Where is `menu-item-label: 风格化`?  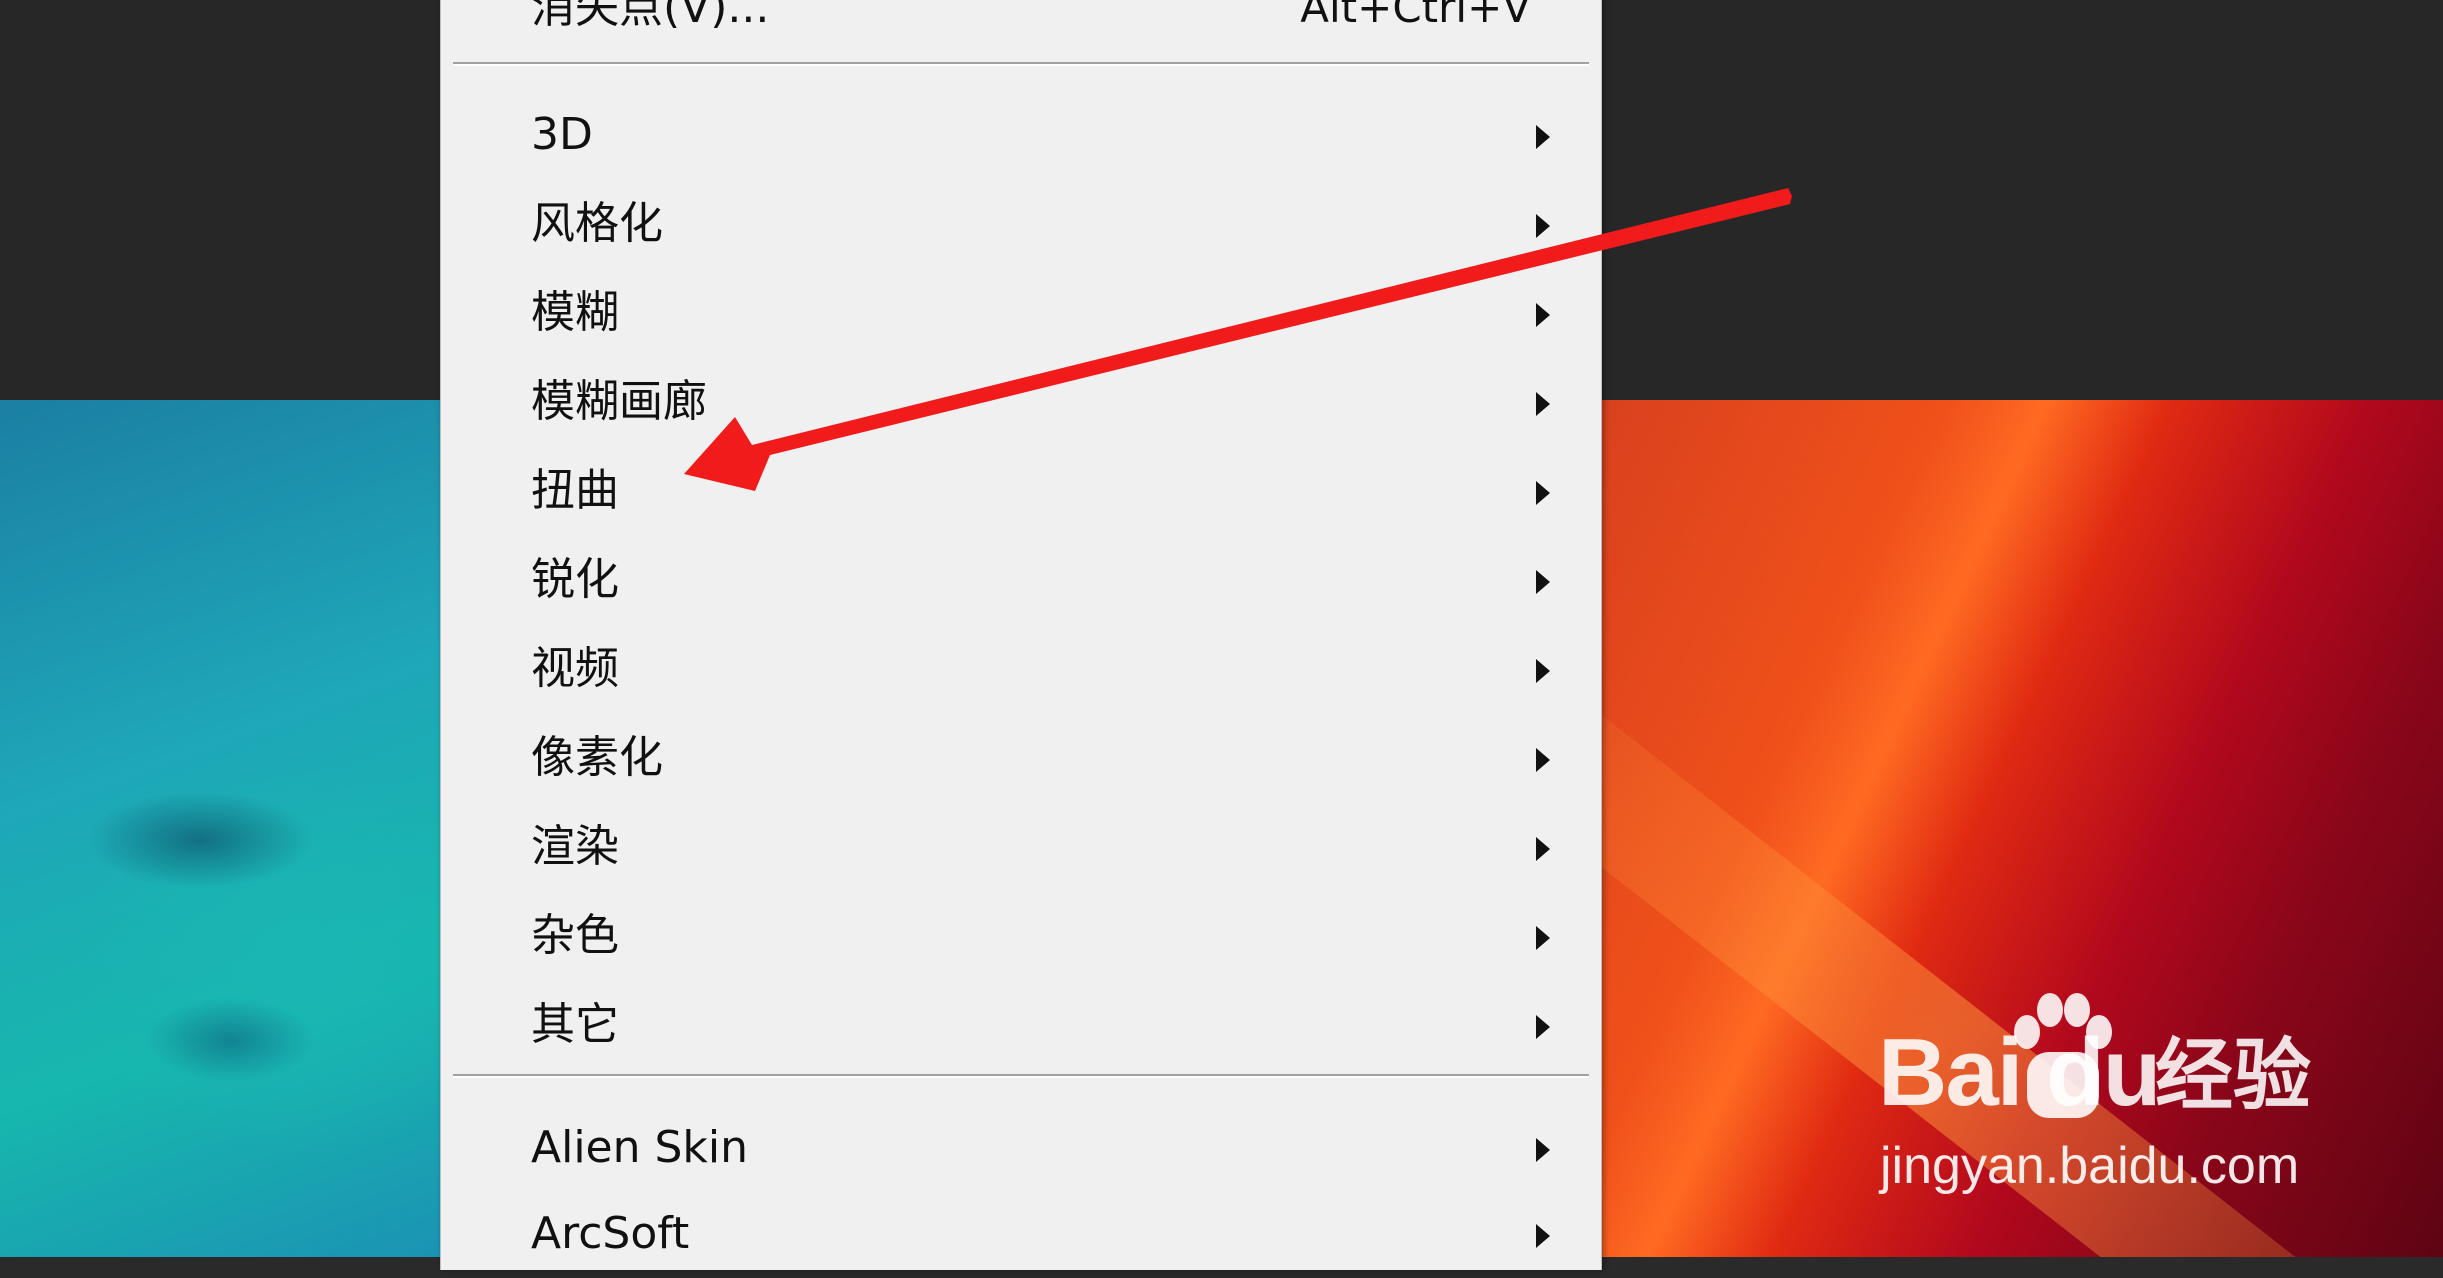
menu-item-label: 风格化 is located at coordinates (597, 223).